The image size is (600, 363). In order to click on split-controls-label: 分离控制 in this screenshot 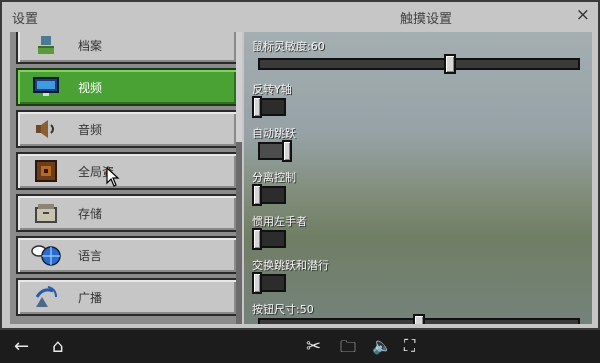, I will do `click(274, 177)`.